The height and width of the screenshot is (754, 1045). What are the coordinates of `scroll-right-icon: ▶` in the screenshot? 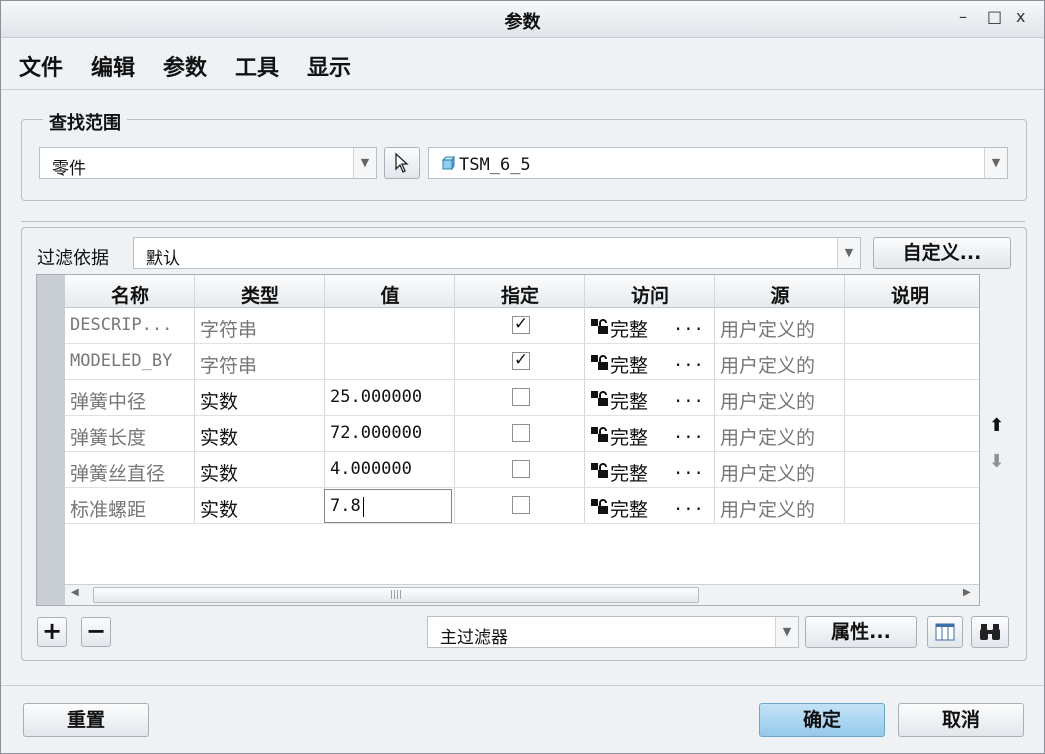 It's located at (967, 592).